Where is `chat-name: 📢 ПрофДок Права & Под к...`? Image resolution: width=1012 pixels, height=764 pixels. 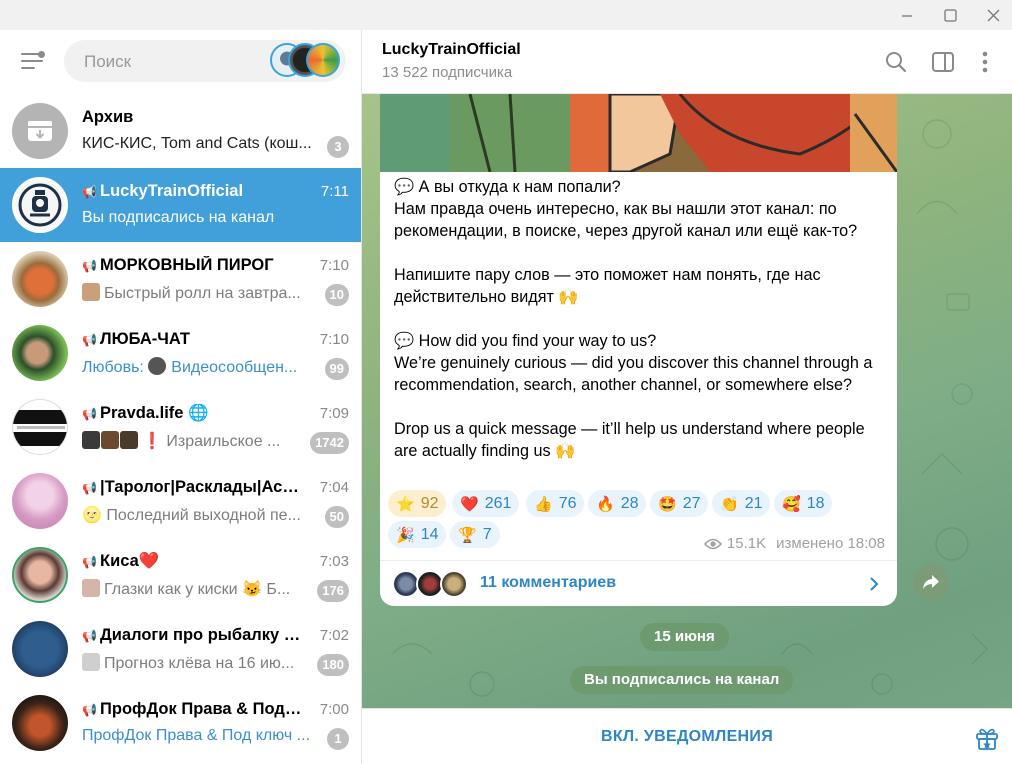
chat-name: 📢 ПрофДок Права & Под к... is located at coordinates (192, 709).